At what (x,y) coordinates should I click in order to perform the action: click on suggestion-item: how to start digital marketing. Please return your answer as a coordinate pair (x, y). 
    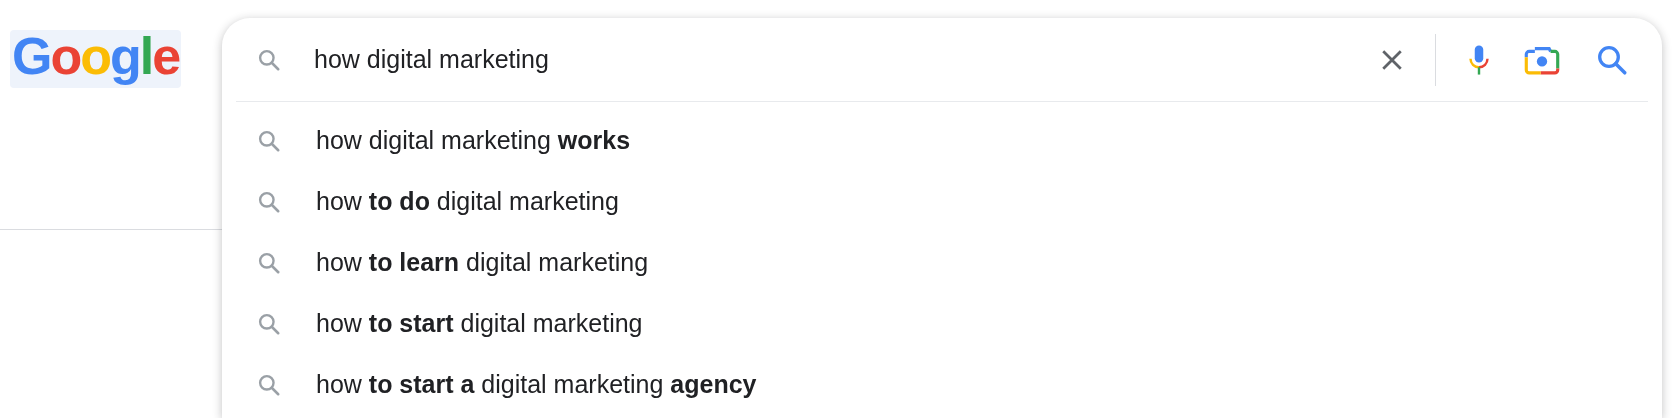
    Looking at the image, I should click on (942, 323).